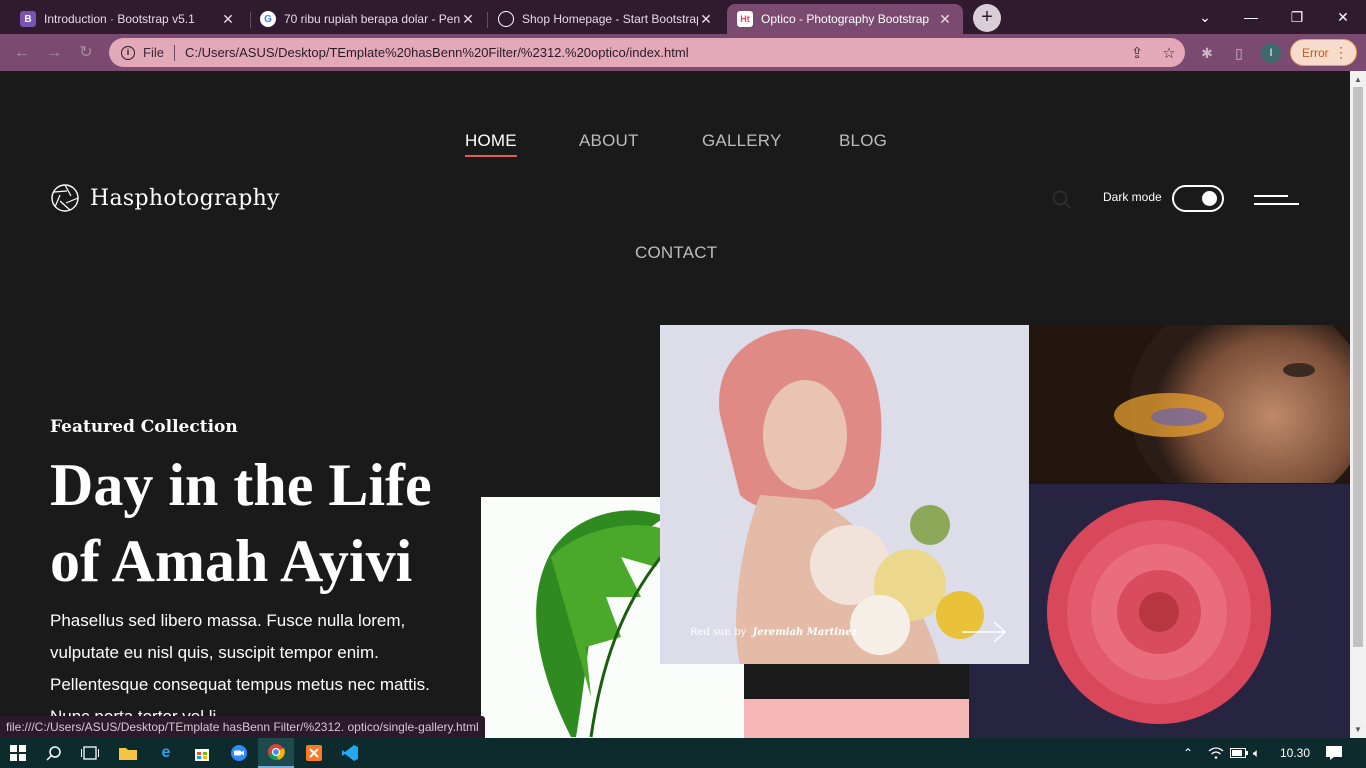 The height and width of the screenshot is (768, 1366). What do you see at coordinates (863, 141) in the screenshot?
I see `nav-blog: BLOG` at bounding box center [863, 141].